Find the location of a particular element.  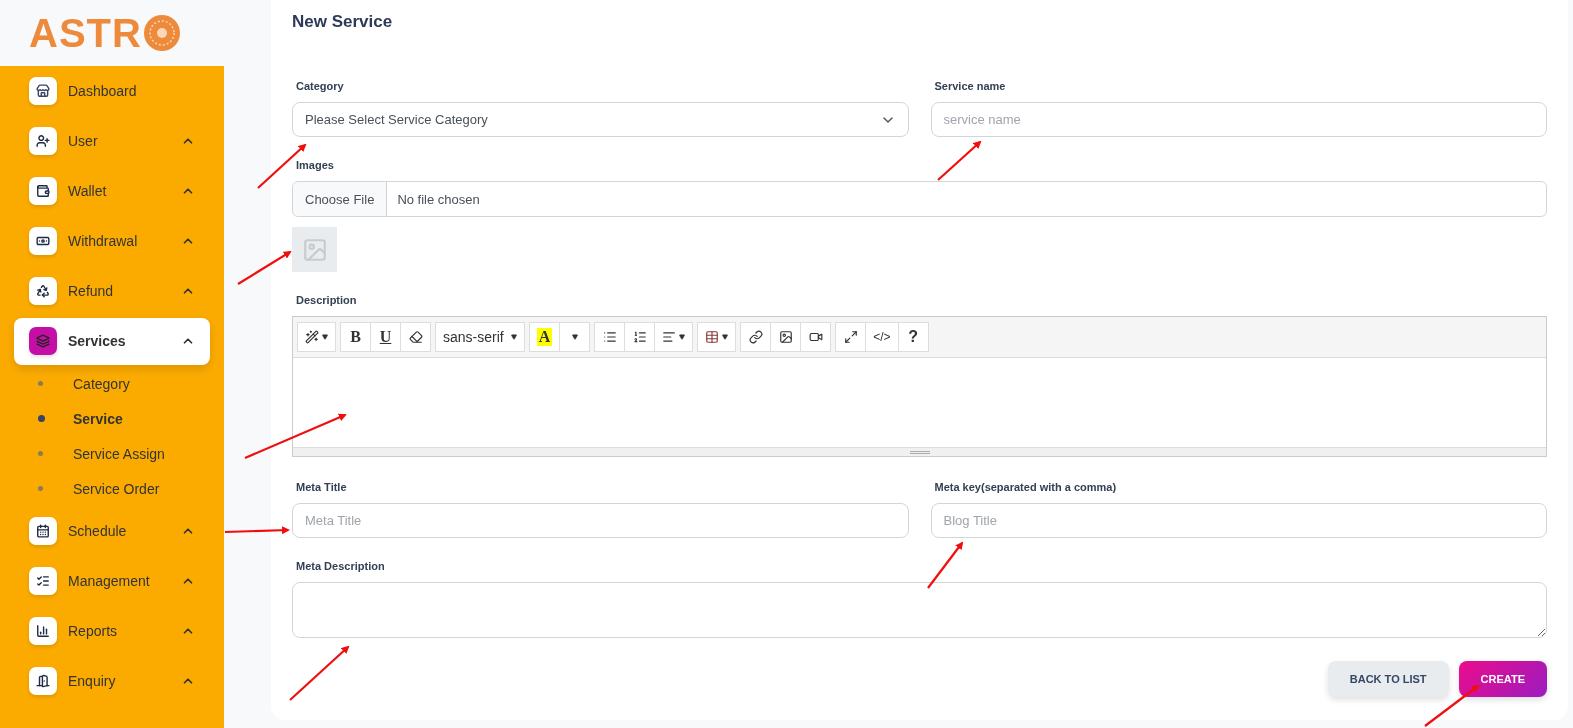

submenu-item: Category is located at coordinates (112, 383).